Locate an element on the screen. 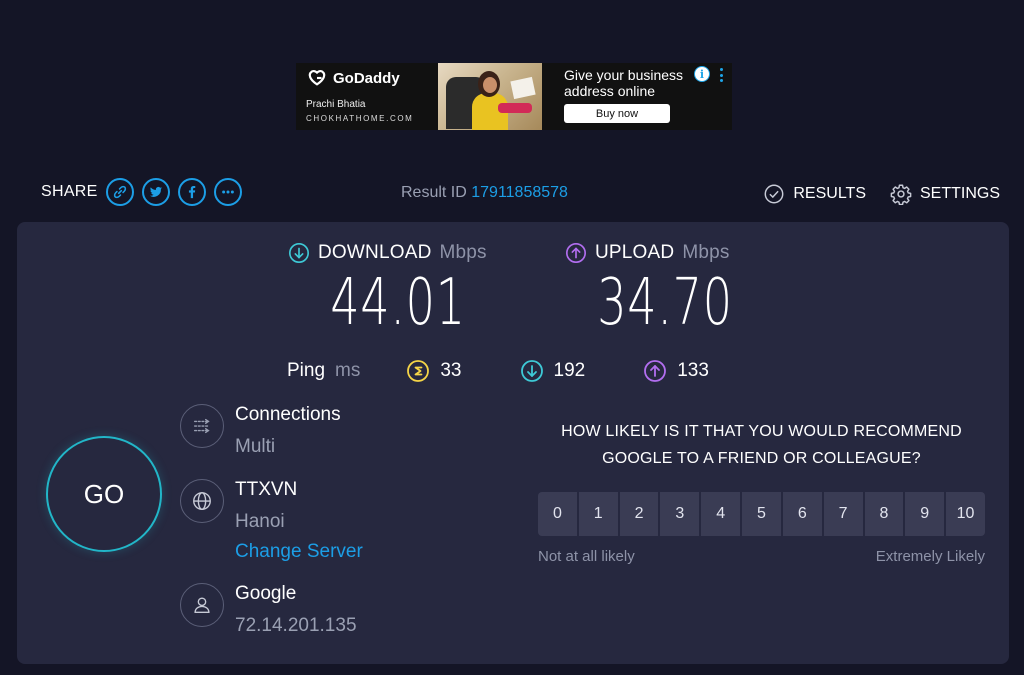 The width and height of the screenshot is (1024, 675). ping-row: Ping ms 33 192 133 is located at coordinates (527, 371).